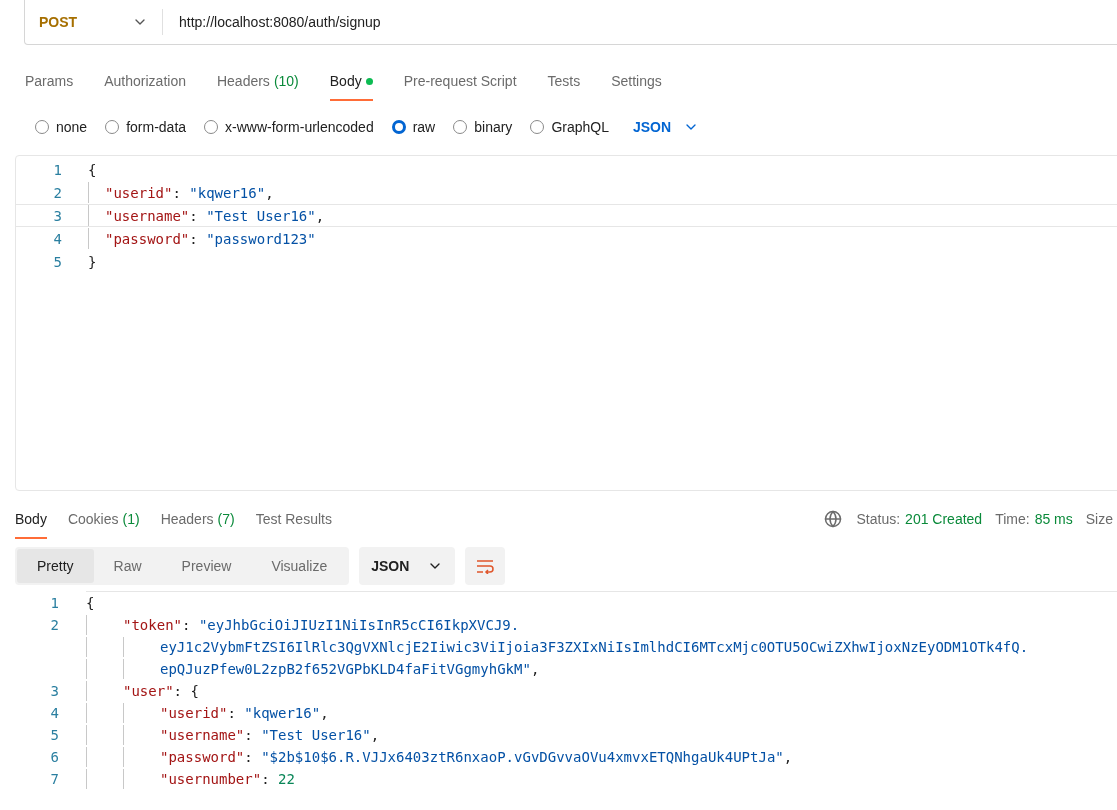 This screenshot has width=1117, height=810. Describe the element at coordinates (878, 519) in the screenshot. I see `status-label: Status:` at that location.